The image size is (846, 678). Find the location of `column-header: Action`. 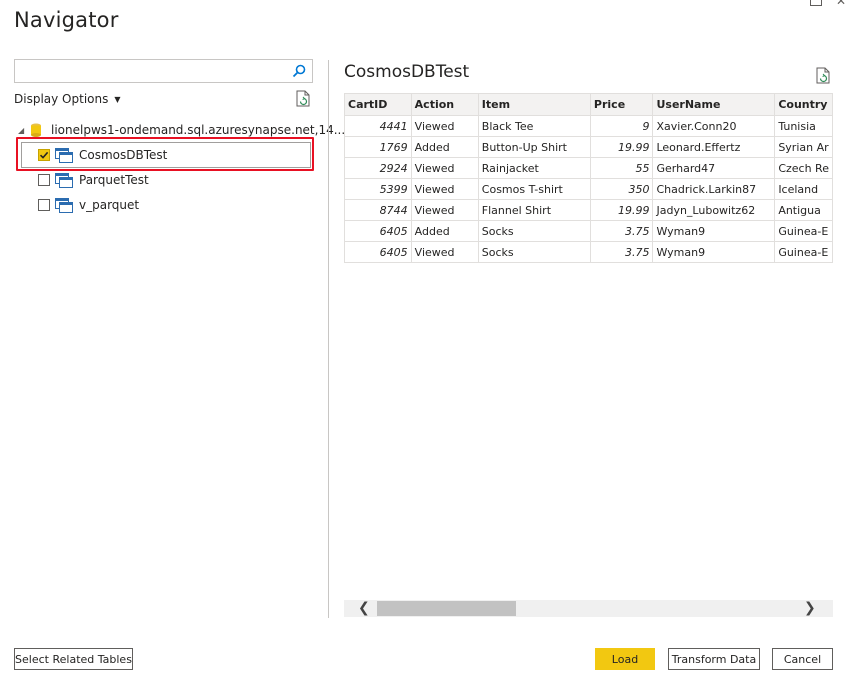

column-header: Action is located at coordinates (444, 104).